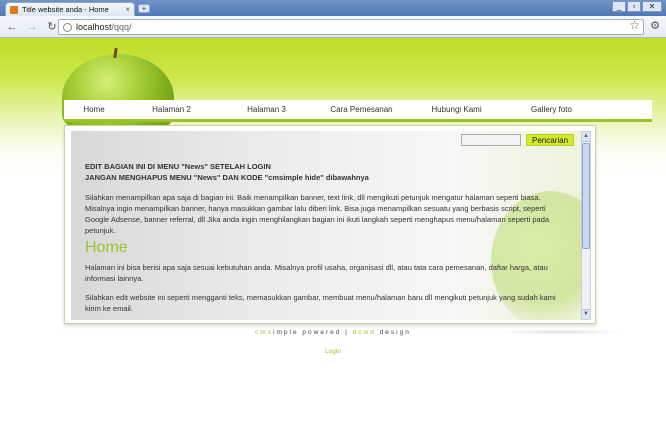 This screenshot has height=422, width=666. I want to click on address-bar: localhost/qqq/, so click(351, 27).